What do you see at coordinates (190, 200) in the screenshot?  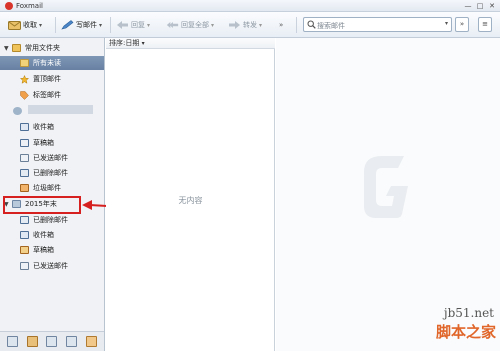 I see `empty-message: 无内容` at bounding box center [190, 200].